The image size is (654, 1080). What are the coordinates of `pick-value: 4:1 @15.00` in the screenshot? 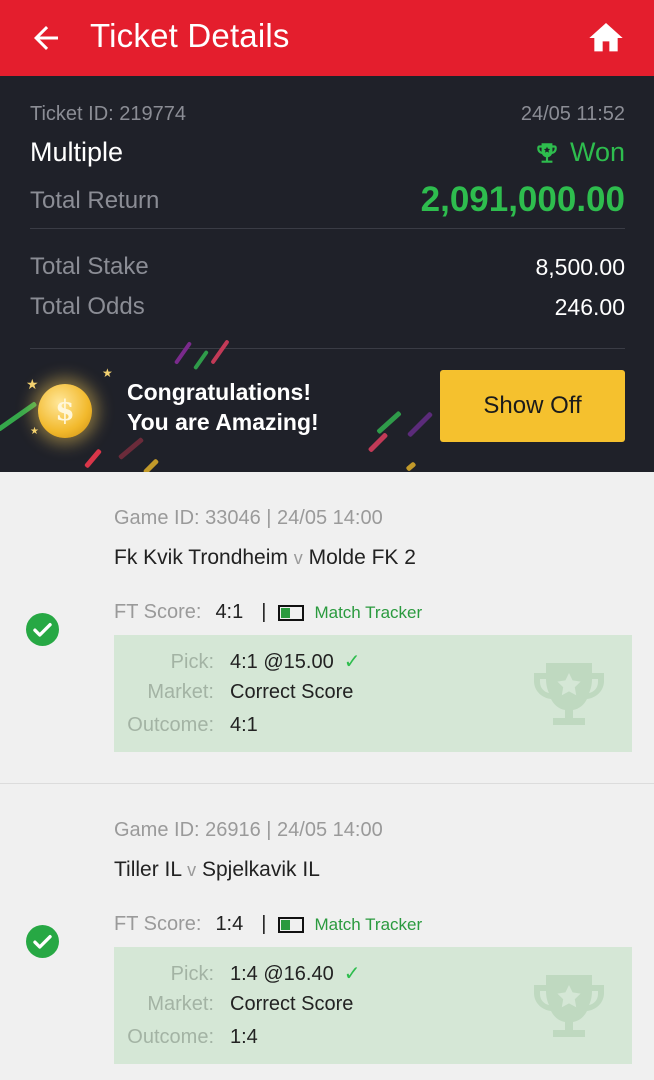 It's located at (282, 662).